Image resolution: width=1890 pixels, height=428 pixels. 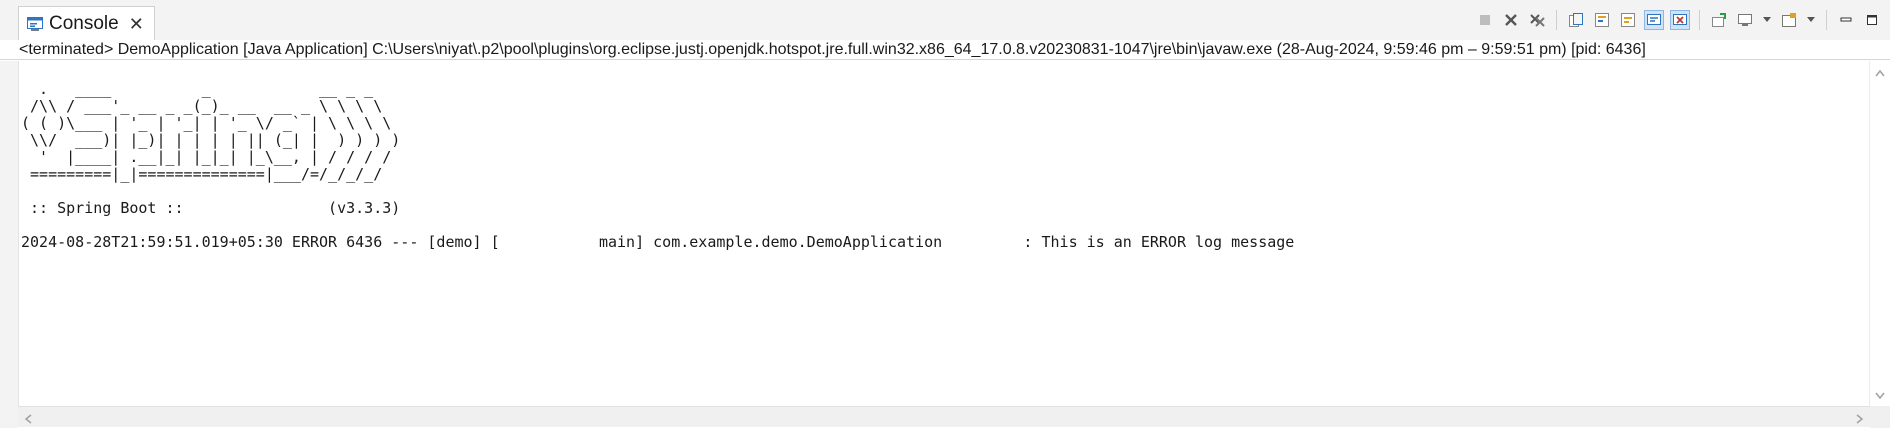 I want to click on horizontal-scrollbar, so click(x=944, y=416).